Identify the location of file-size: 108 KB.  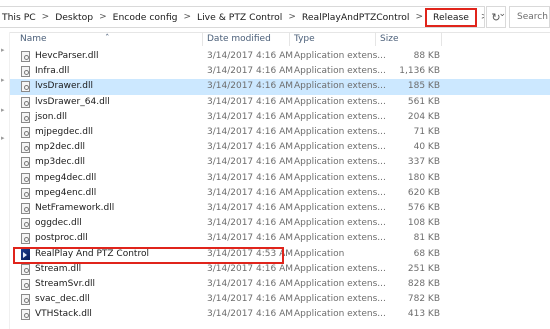
(423, 223).